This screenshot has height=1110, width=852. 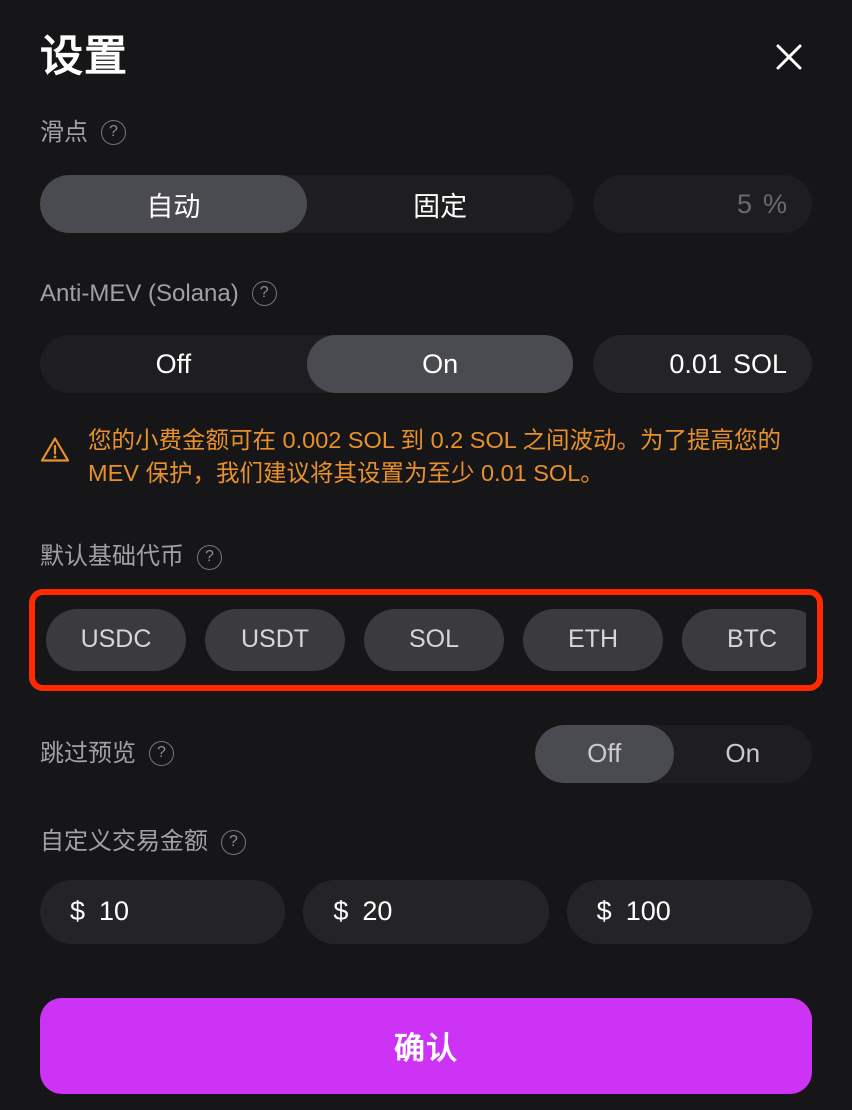 I want to click on skip-preview-label: 跳过预览, so click(x=88, y=753).